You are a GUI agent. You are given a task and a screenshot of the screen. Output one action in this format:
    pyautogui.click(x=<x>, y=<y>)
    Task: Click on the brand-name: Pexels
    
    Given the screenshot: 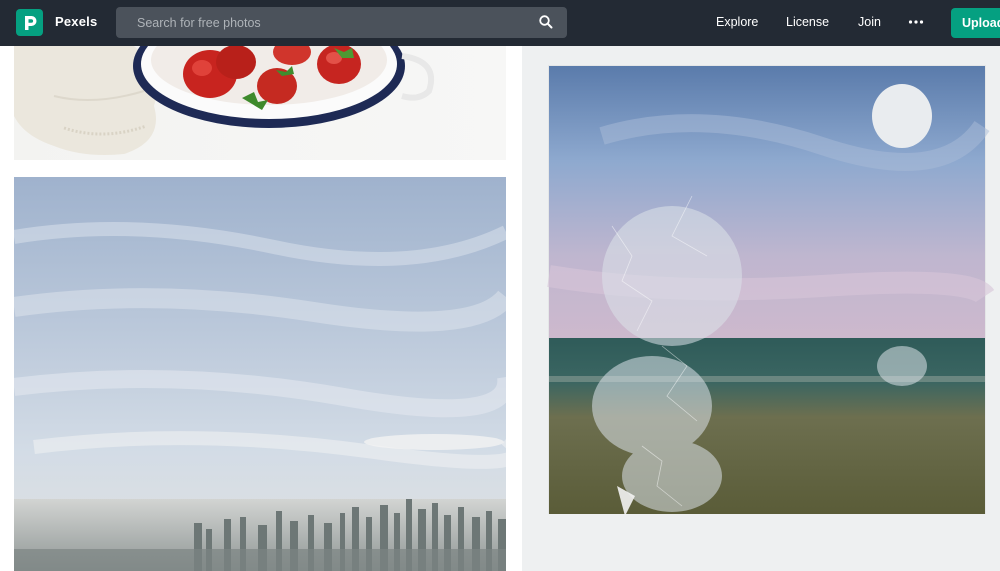 What is the action you would take?
    pyautogui.click(x=76, y=21)
    